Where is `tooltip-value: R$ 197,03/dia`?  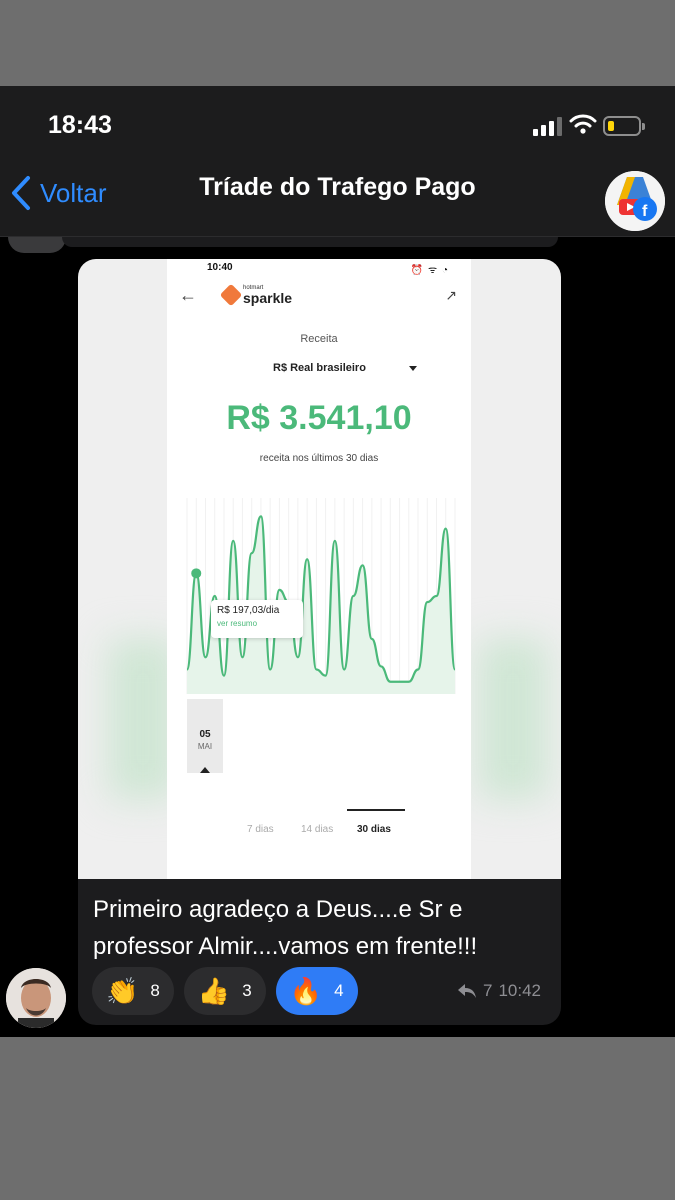 tooltip-value: R$ 197,03/dia is located at coordinates (248, 610).